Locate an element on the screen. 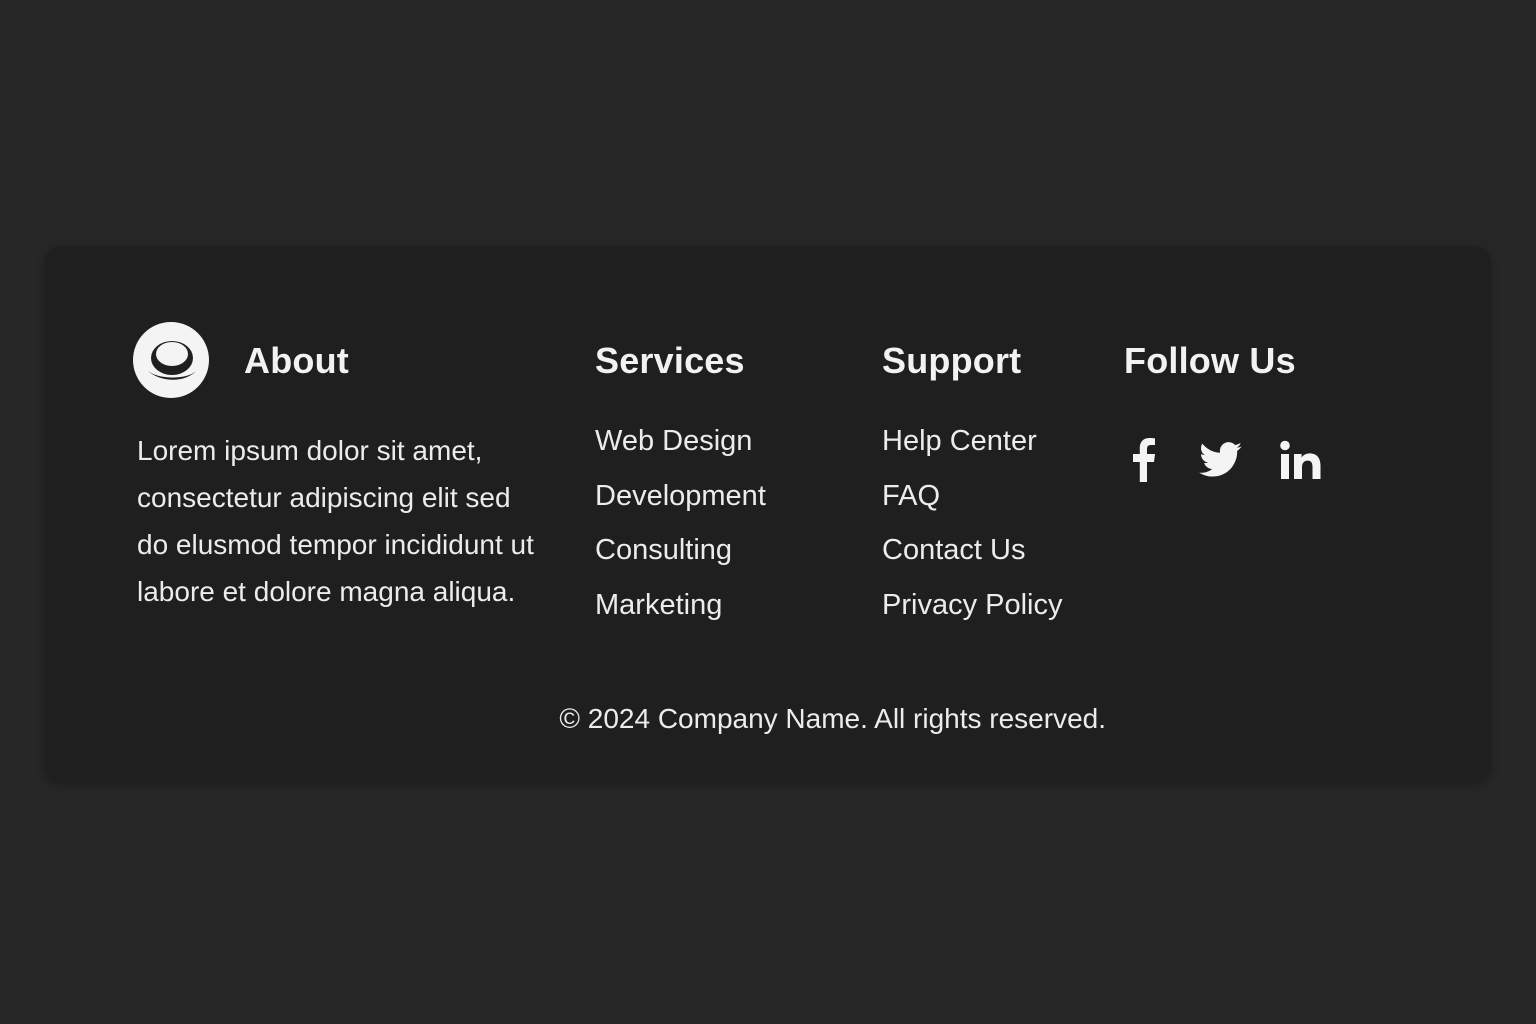 The image size is (1536, 1024). company-logo-icon is located at coordinates (171, 360).